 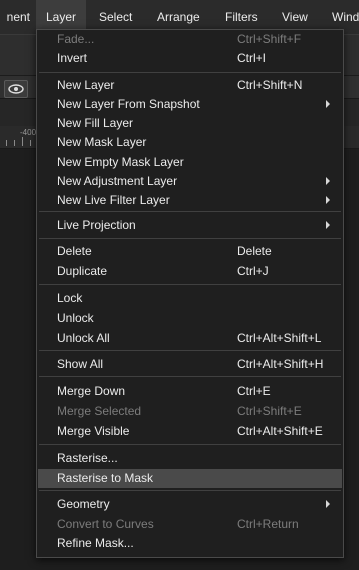 What do you see at coordinates (105, 478) in the screenshot?
I see `menu-item-label: Rasterise to Mask` at bounding box center [105, 478].